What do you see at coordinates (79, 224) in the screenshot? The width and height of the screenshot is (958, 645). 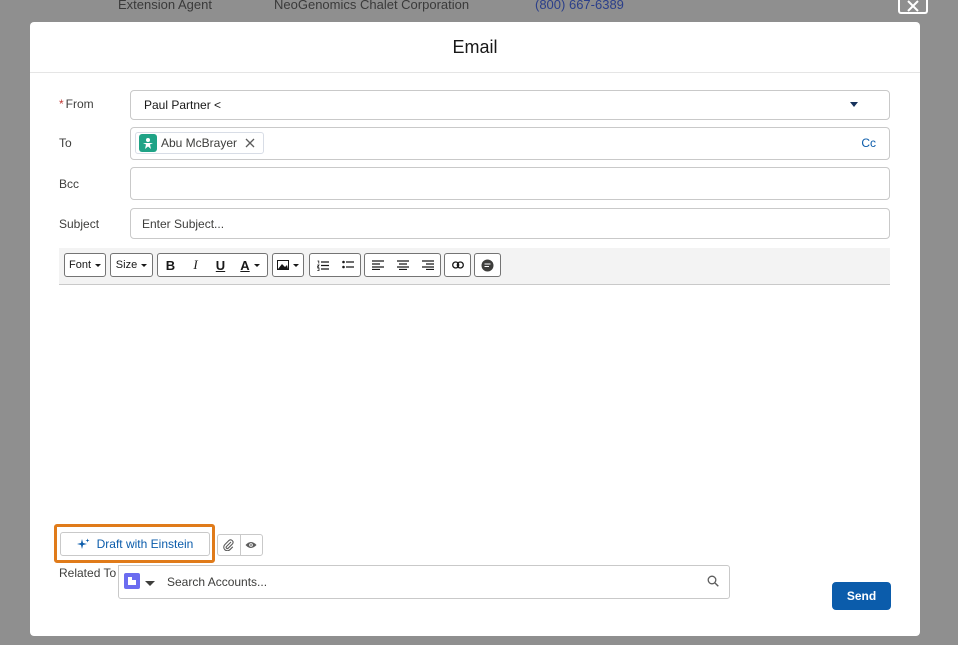 I see `subject-label: Subject` at bounding box center [79, 224].